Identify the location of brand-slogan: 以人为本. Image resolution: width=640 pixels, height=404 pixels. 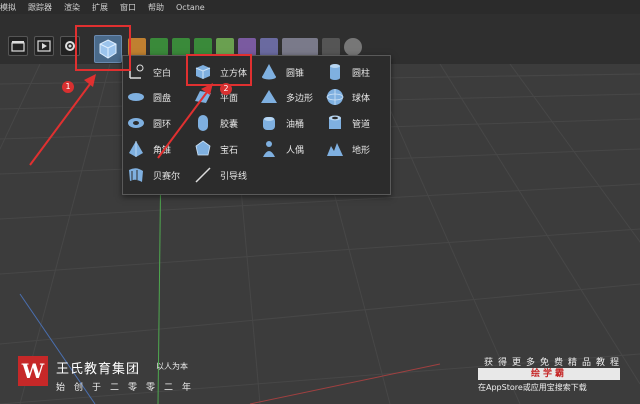
(172, 366).